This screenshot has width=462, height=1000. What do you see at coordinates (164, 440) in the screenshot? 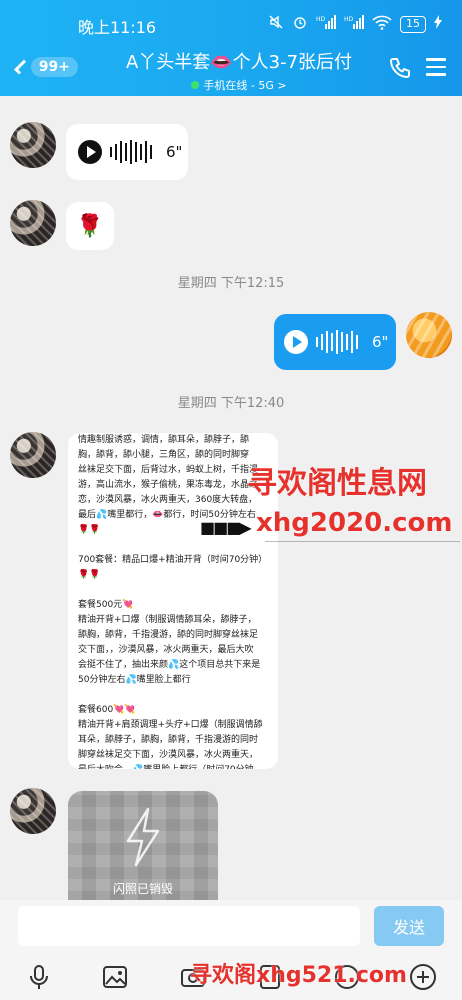
I see `text-line: 情趣制服诱惑，调情，舔耳朵，舔脖子，舔` at bounding box center [164, 440].